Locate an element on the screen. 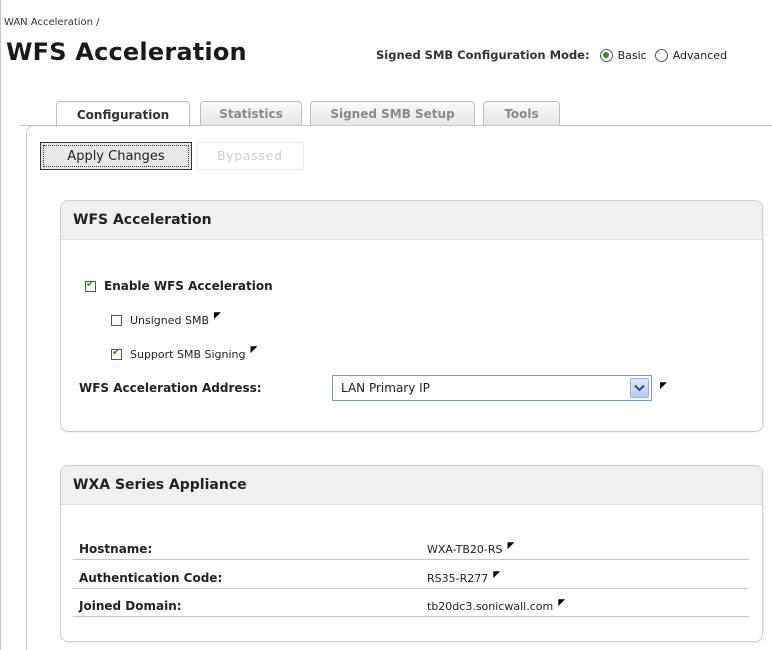 This screenshot has width=772, height=650. radio-basic-label: Basic is located at coordinates (632, 55).